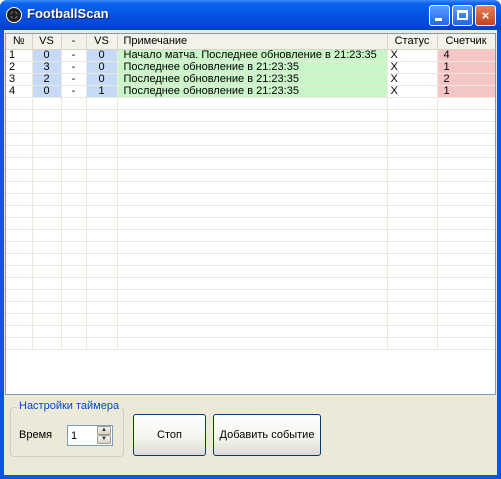 This screenshot has width=501, height=479. Describe the element at coordinates (90, 435) in the screenshot. I see `time-spinner: 1 ▲ ▼` at that location.